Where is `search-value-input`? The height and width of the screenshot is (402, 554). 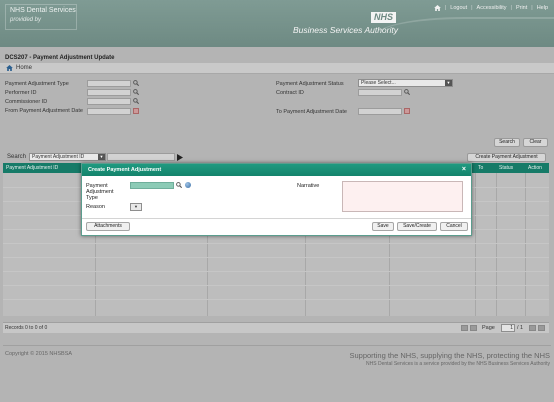 search-value-input is located at coordinates (141, 157).